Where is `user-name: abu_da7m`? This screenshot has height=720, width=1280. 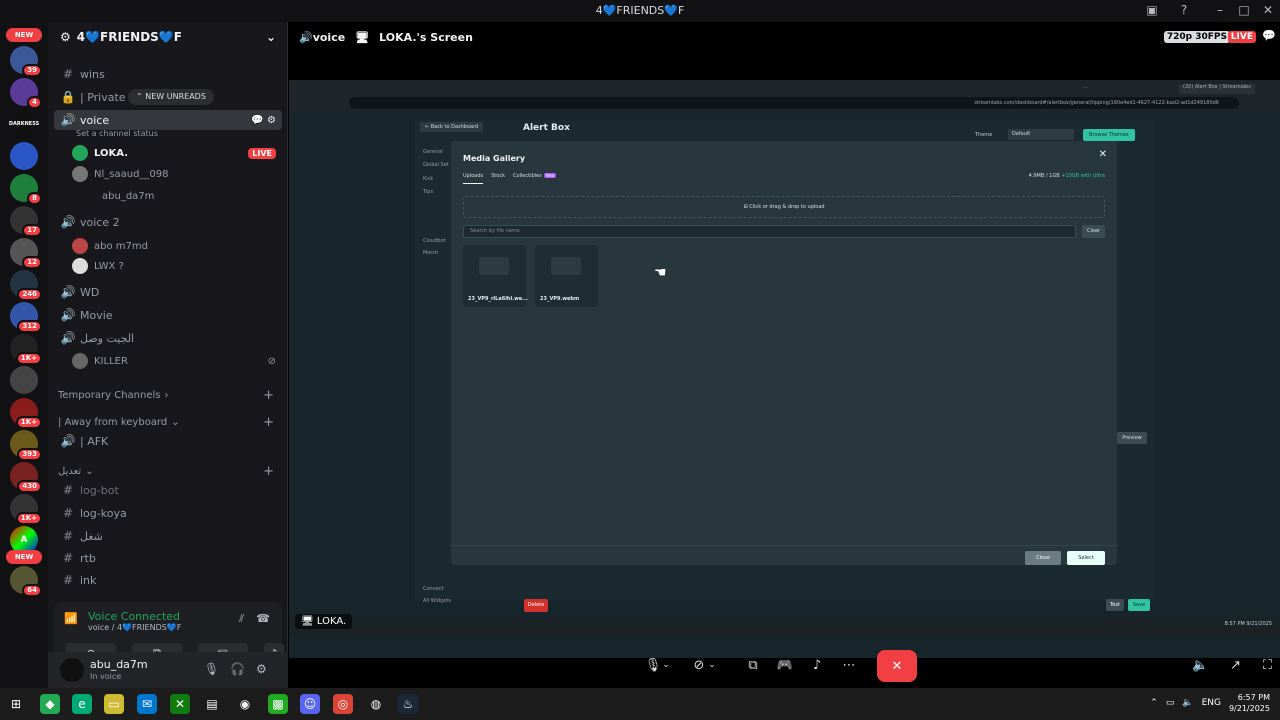 user-name: abu_da7m is located at coordinates (119, 664).